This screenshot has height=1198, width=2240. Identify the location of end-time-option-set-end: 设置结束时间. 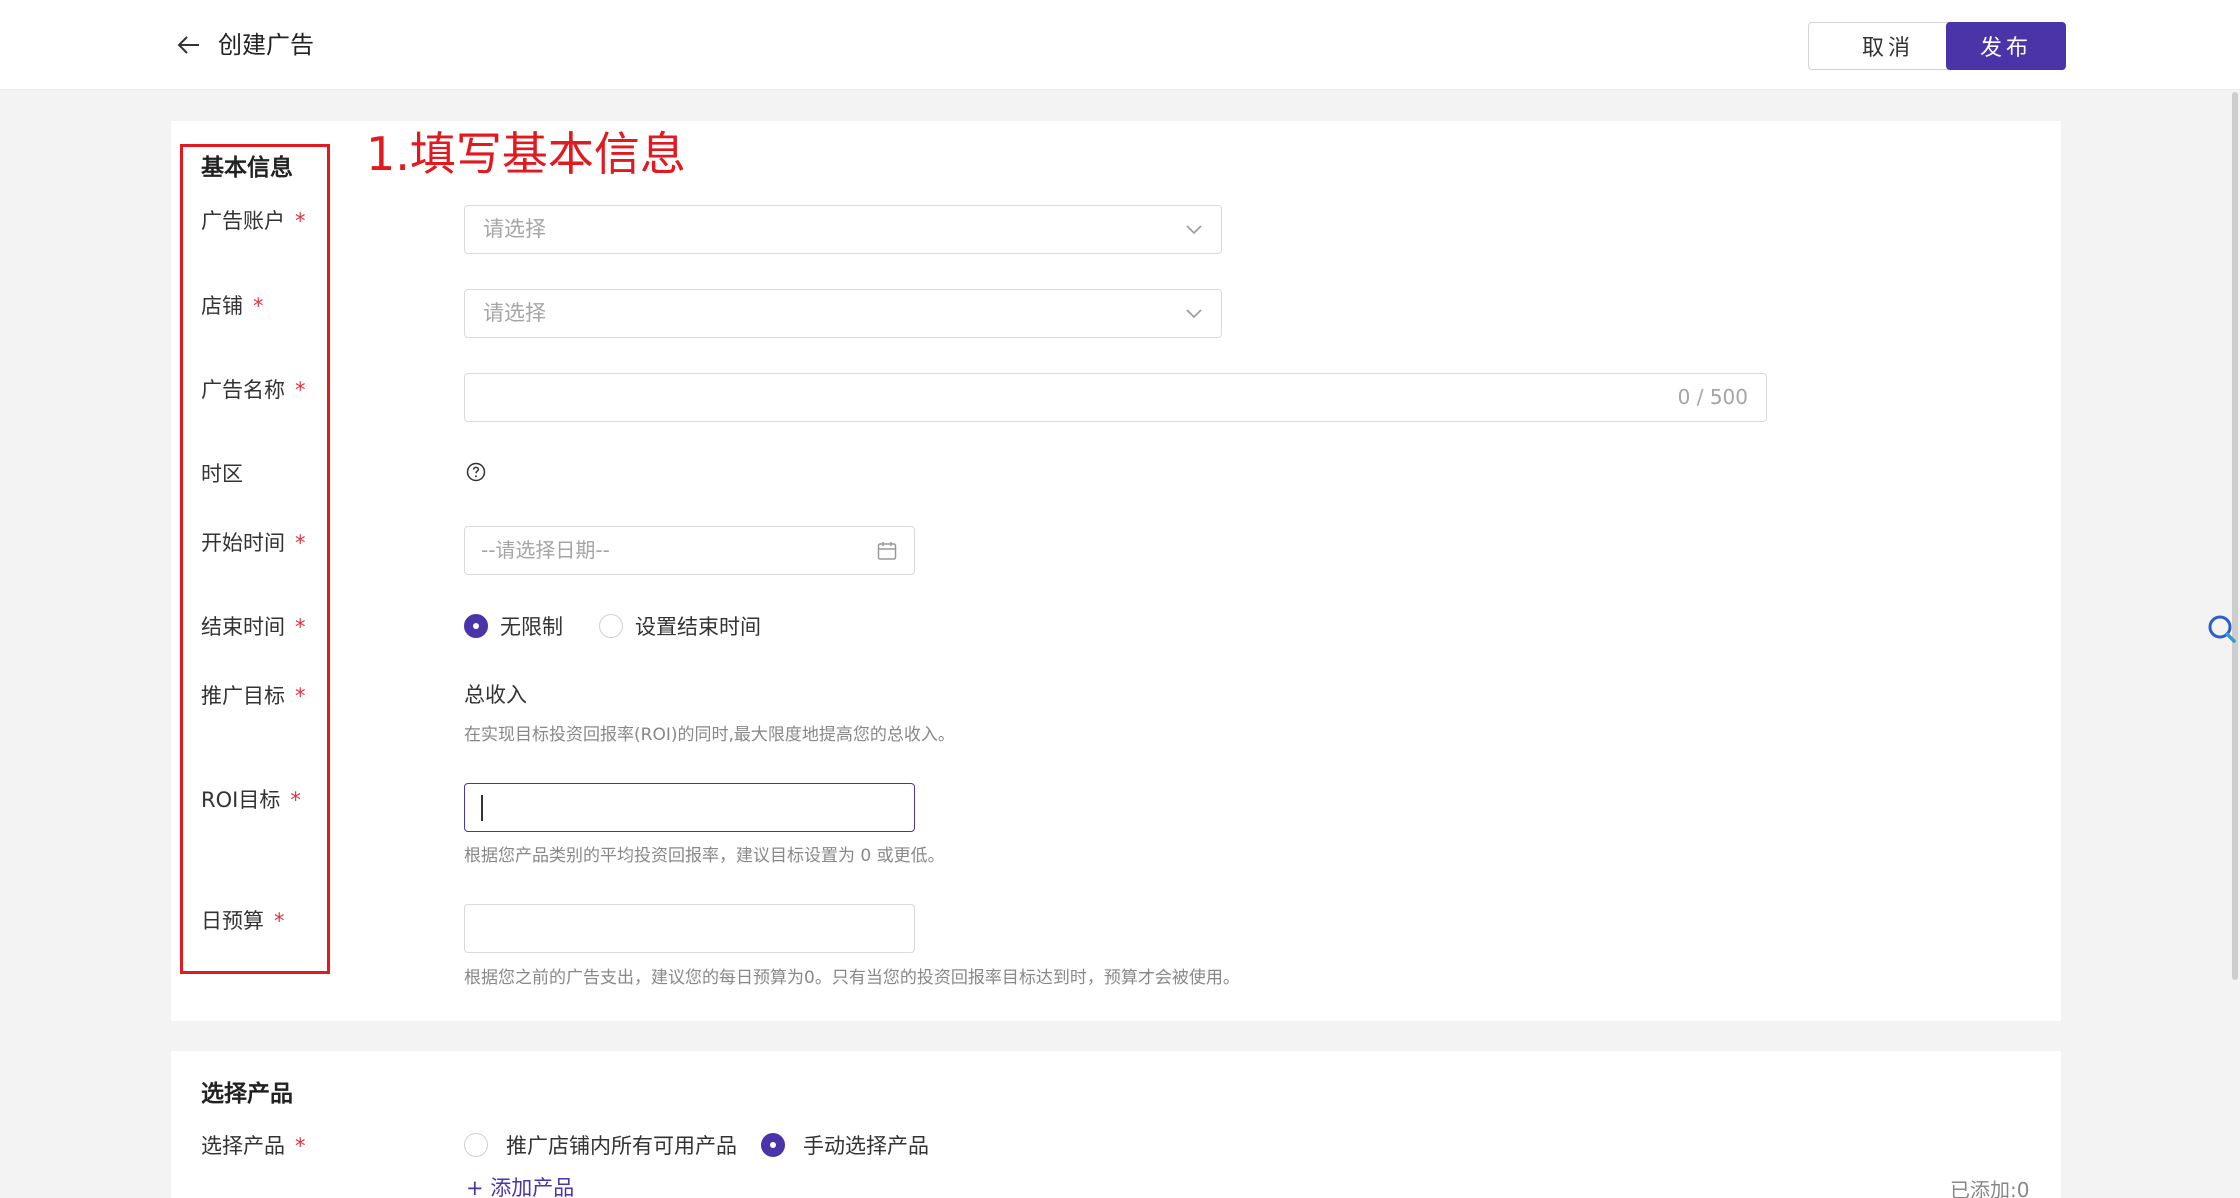
(680, 626).